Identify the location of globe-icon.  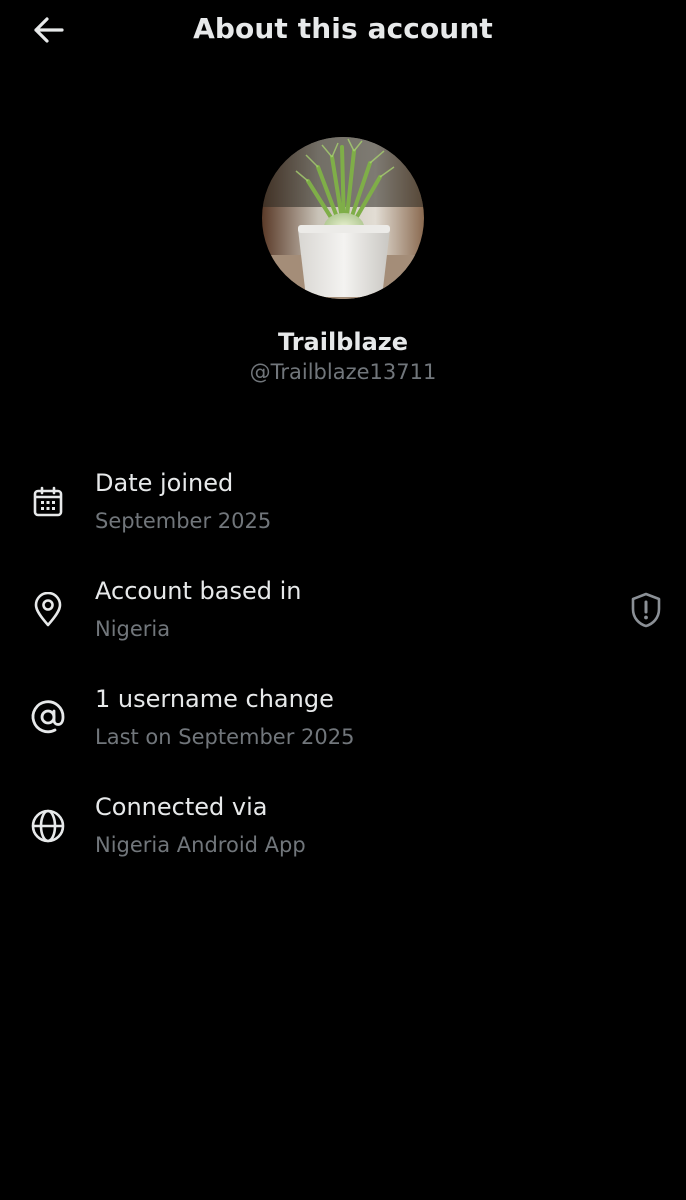
(48, 826).